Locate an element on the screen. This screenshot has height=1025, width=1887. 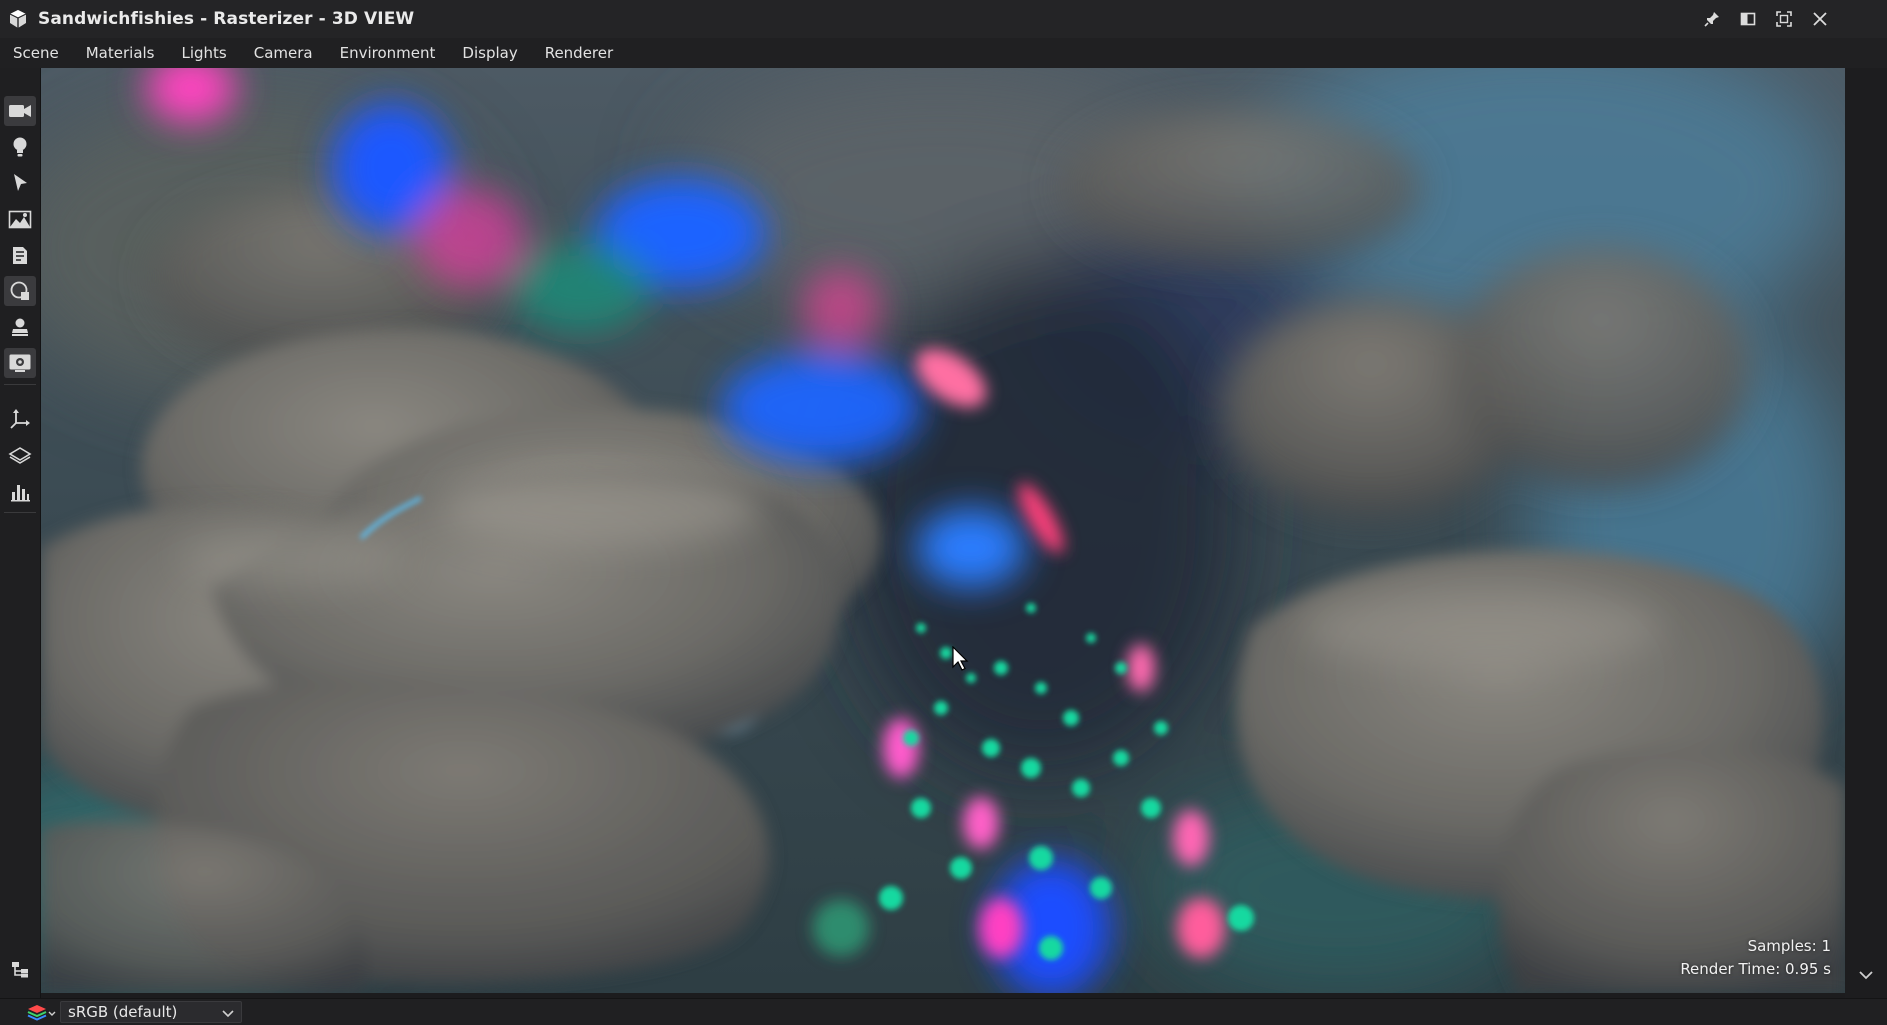
layers-tool-button is located at coordinates (20, 455).